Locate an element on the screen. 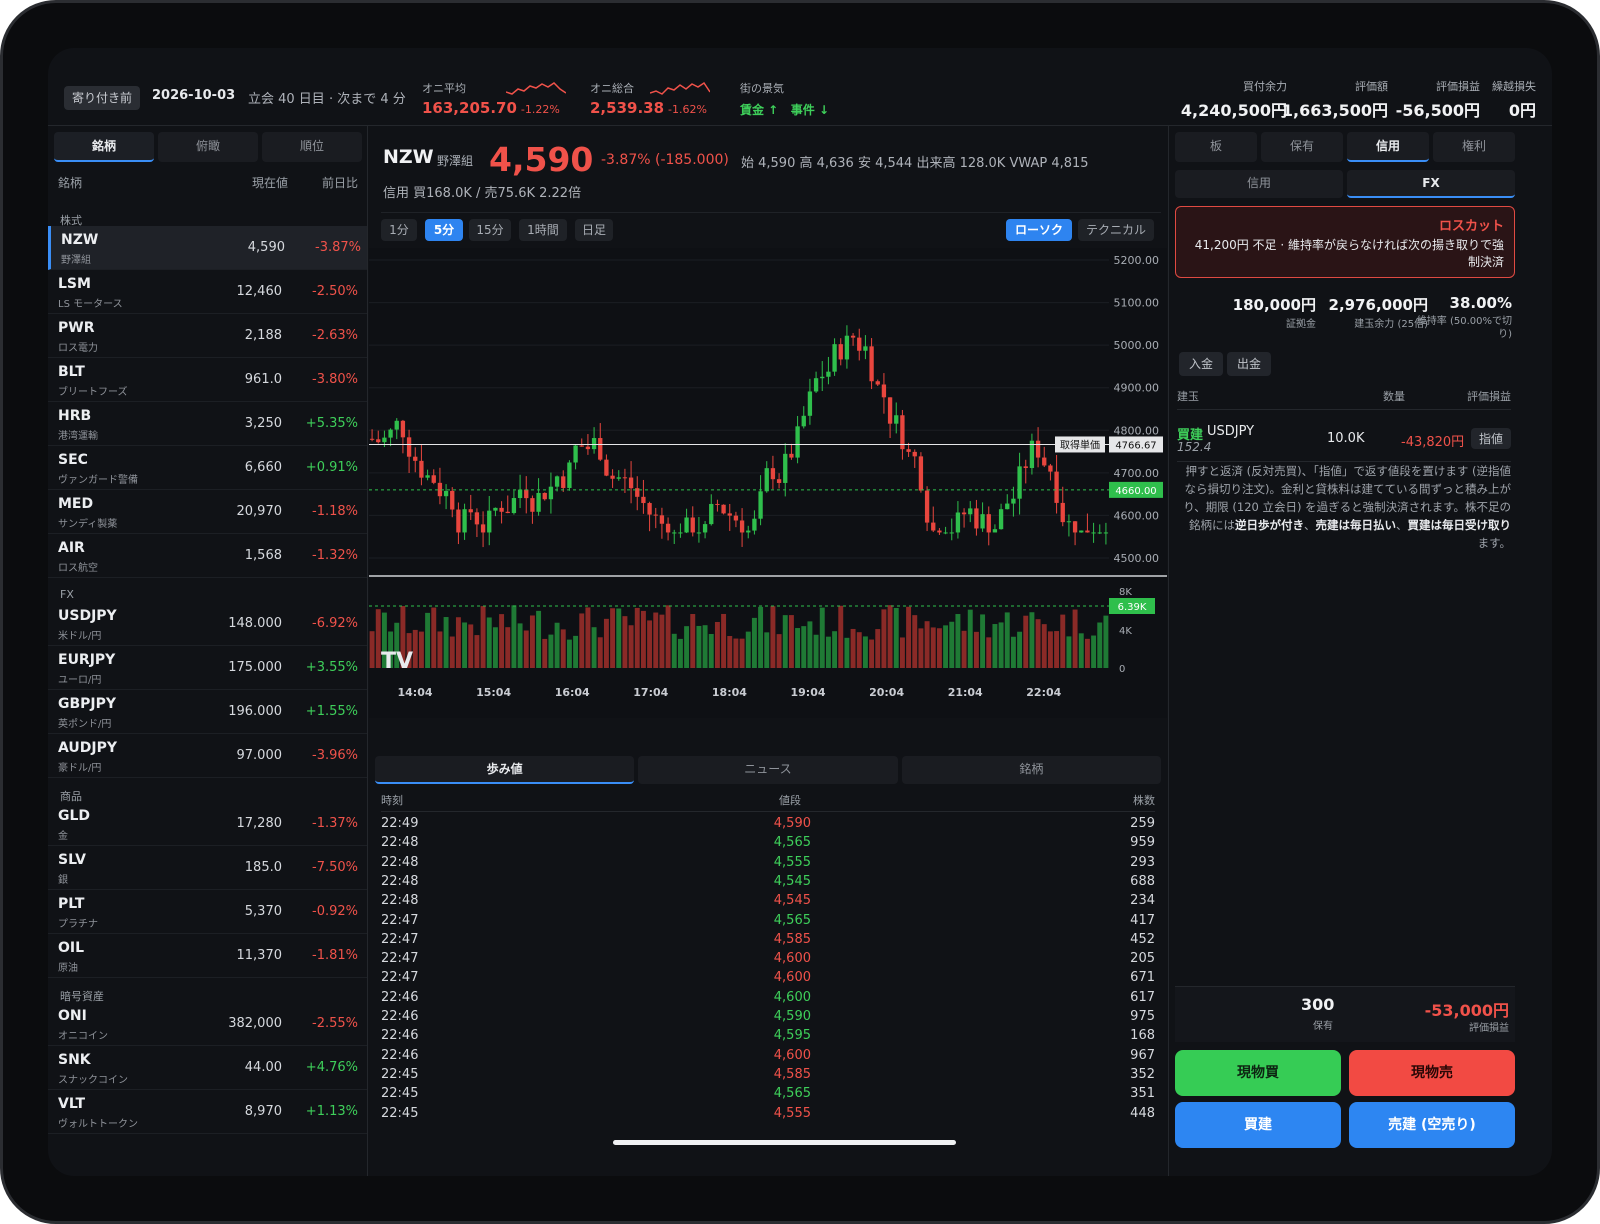 This screenshot has width=1600, height=1224. row-name: ヴァンガード警備 is located at coordinates (98, 480).